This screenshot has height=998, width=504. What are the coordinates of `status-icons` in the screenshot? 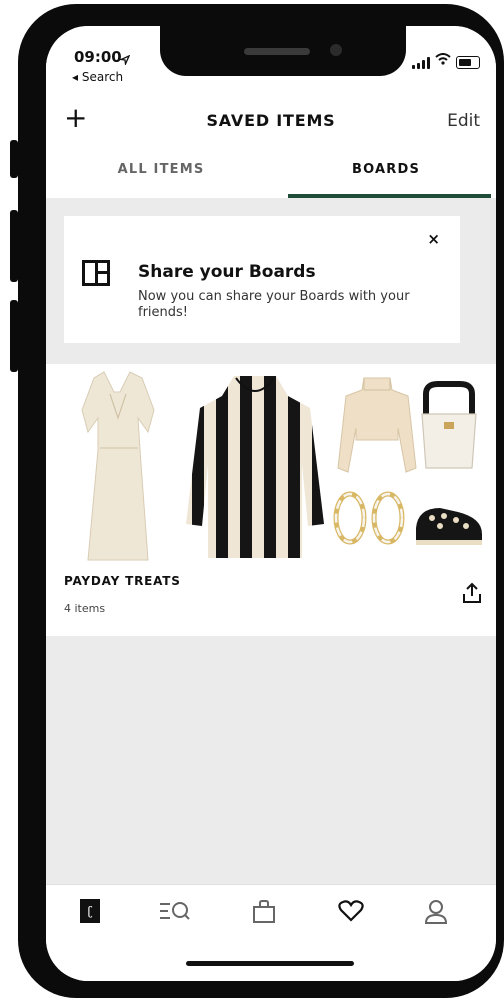 It's located at (446, 59).